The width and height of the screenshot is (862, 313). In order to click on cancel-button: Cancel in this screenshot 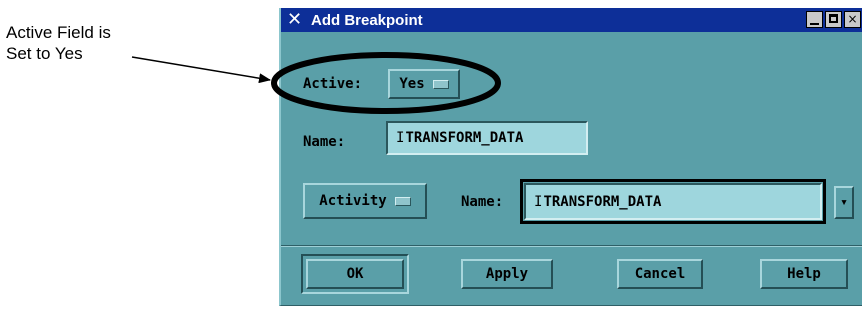, I will do `click(660, 274)`.